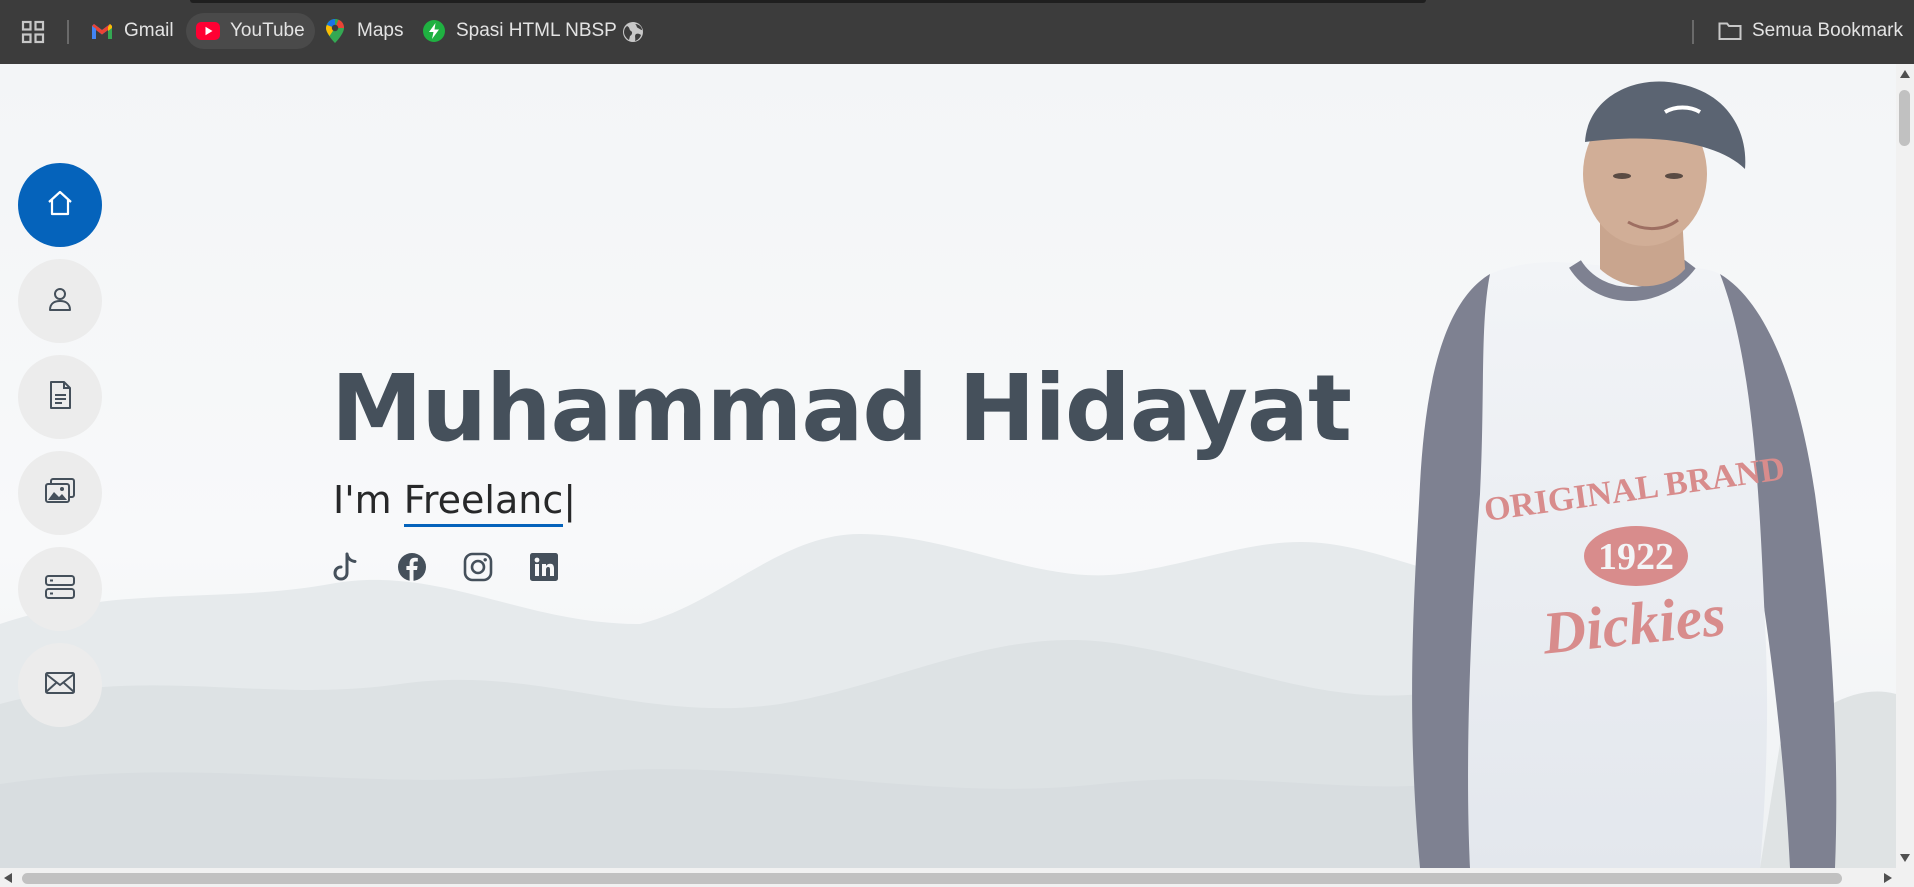  I want to click on tiktok-link, so click(346, 569).